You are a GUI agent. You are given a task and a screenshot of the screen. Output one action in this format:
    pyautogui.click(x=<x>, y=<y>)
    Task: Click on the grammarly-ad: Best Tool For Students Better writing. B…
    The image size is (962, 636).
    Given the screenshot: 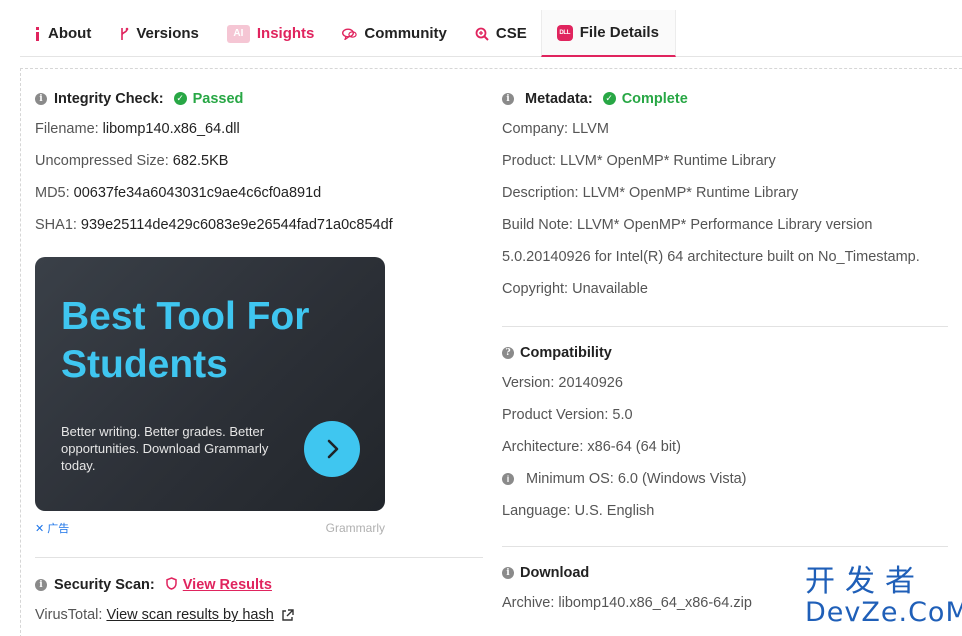 What is the action you would take?
    pyautogui.click(x=210, y=384)
    